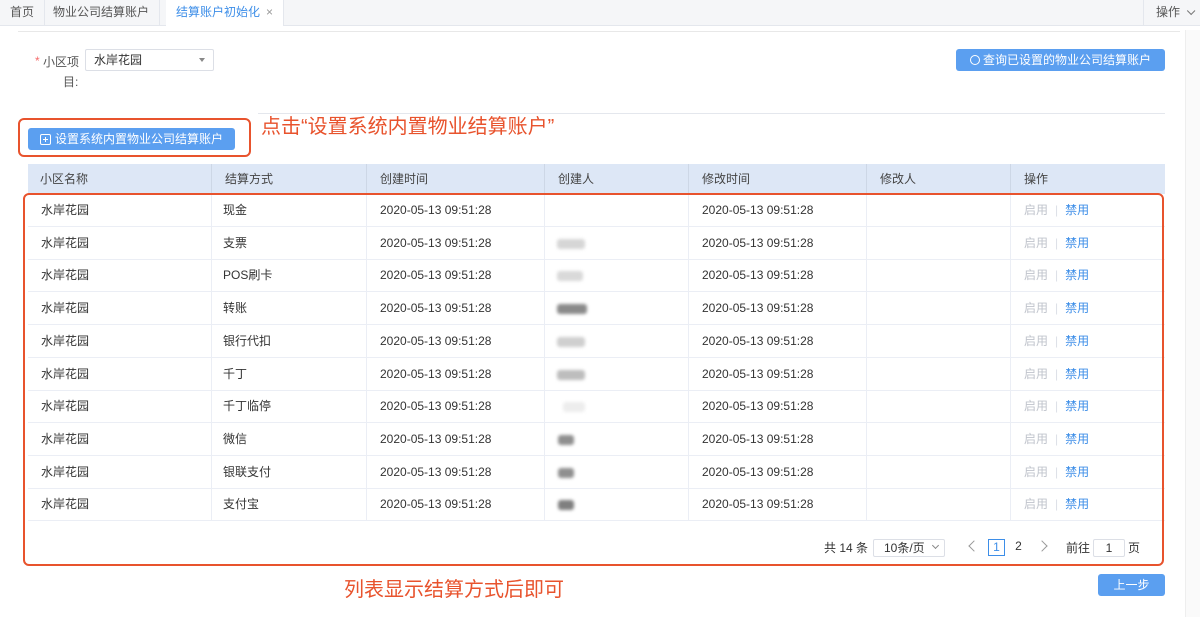 This screenshot has height=617, width=1200. Describe the element at coordinates (64, 179) in the screenshot. I see `col-community: 小区名称` at that location.